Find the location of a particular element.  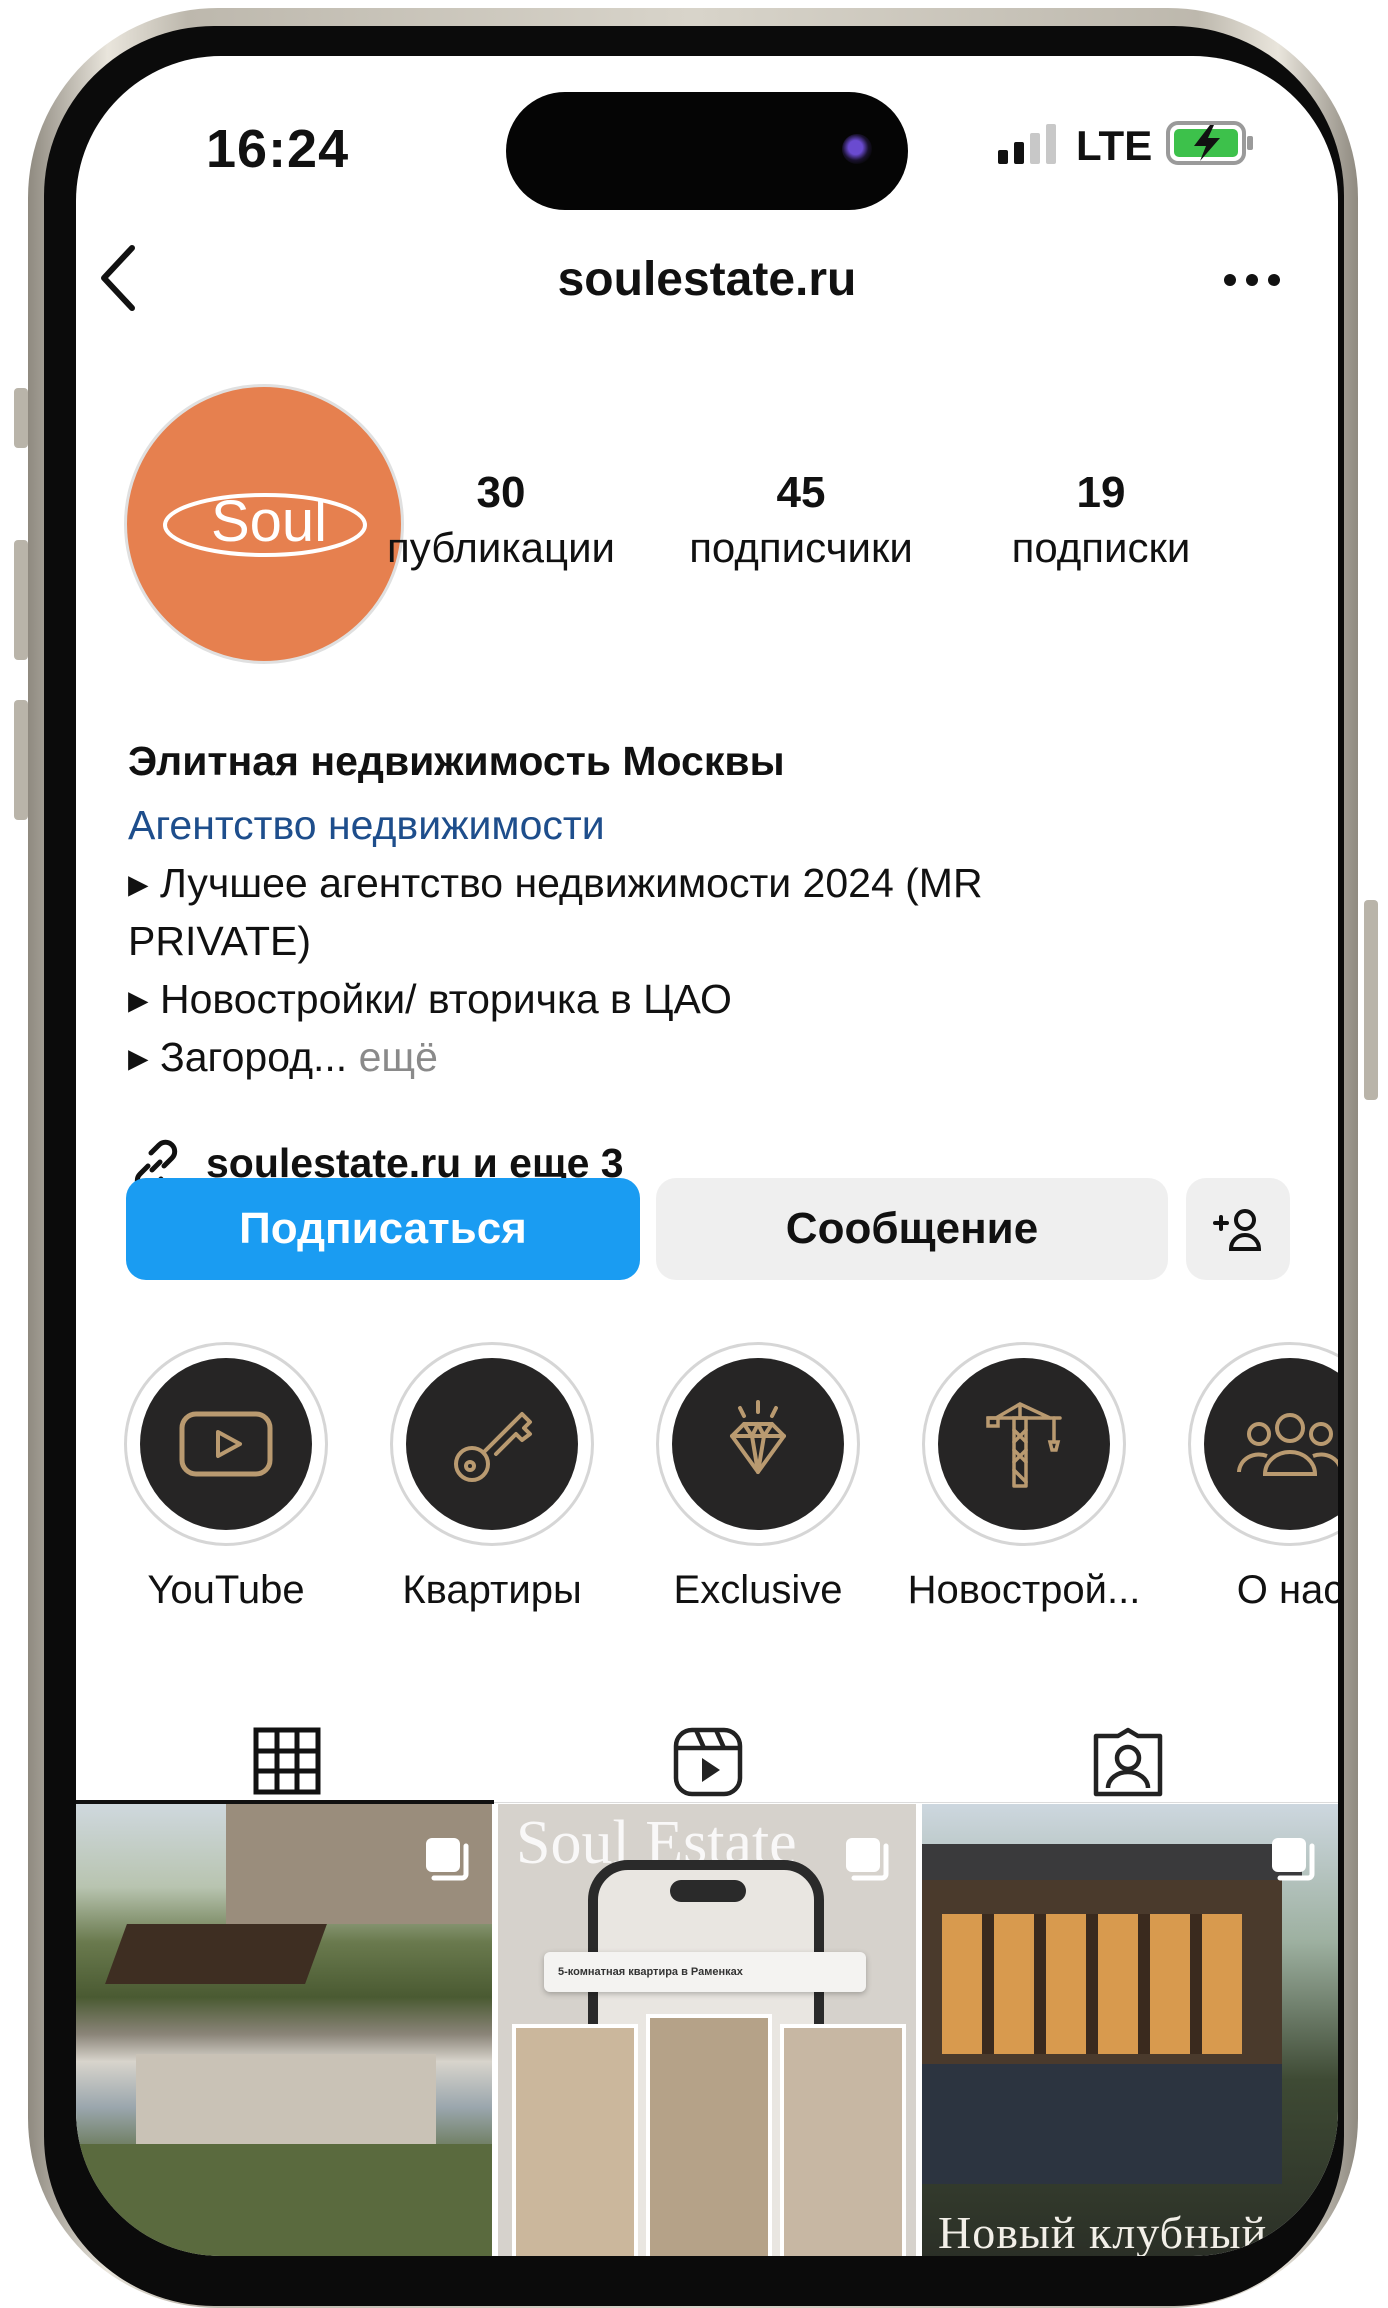

youtube-icon is located at coordinates (226, 1444).